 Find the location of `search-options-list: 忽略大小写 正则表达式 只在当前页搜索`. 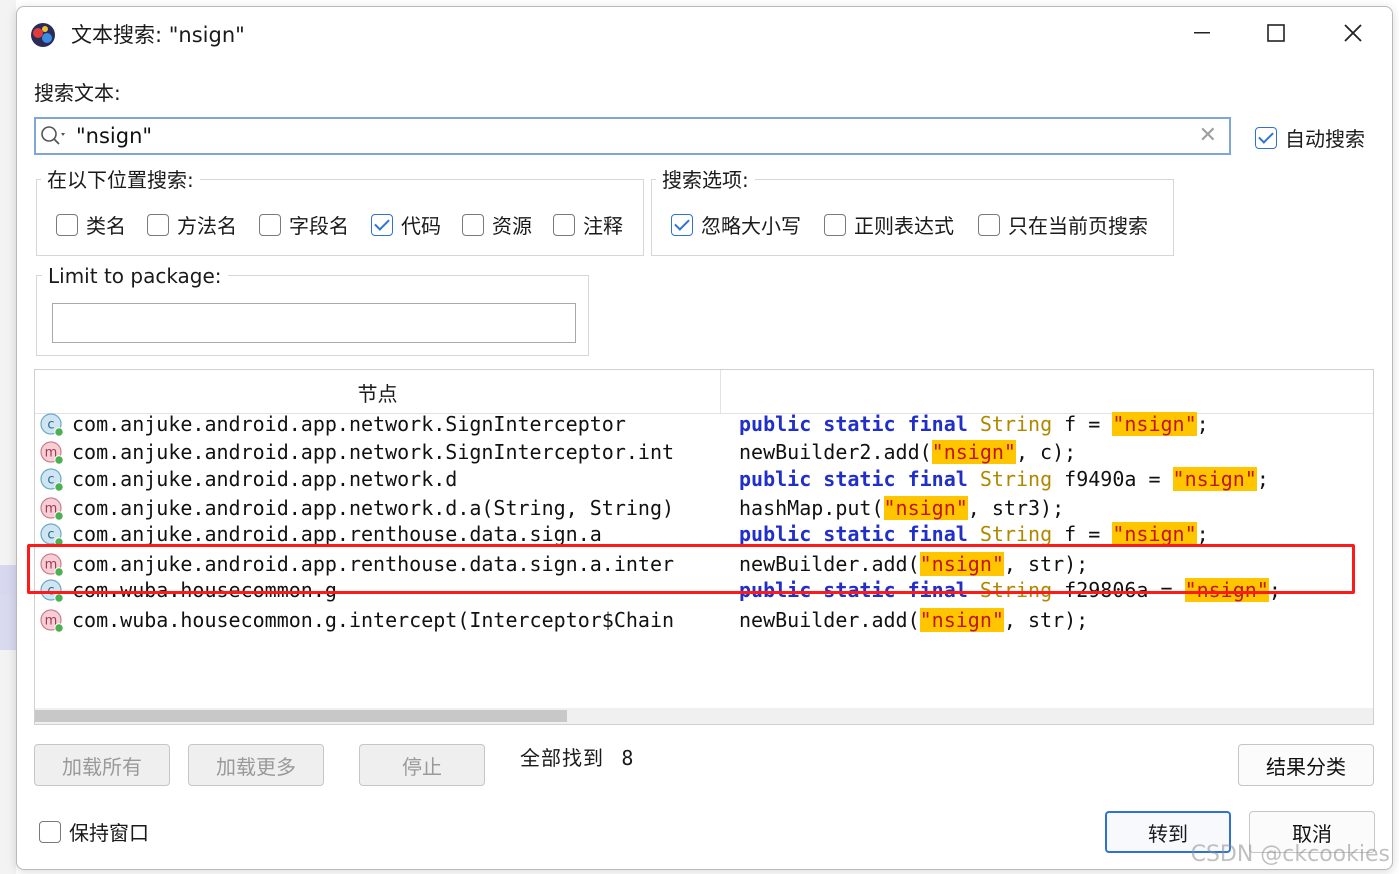

search-options-list: 忽略大小写 正则表达式 只在当前页搜索 is located at coordinates (919, 224).